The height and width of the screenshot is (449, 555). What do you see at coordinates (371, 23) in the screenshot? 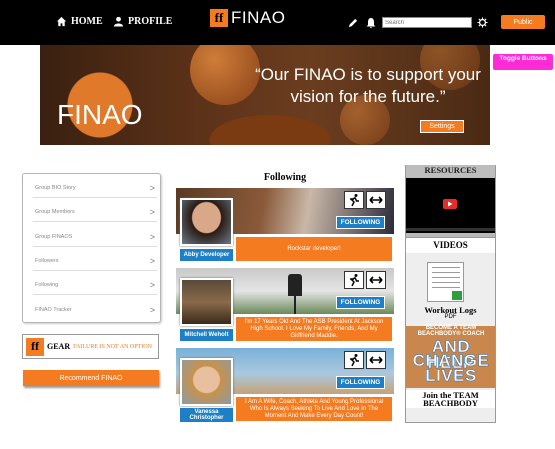
I see `bell-icon` at bounding box center [371, 23].